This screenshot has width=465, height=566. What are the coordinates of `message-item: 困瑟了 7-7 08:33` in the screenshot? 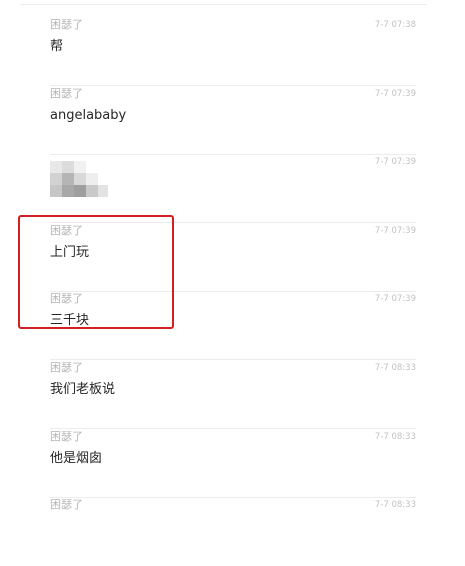 It's located at (233, 532).